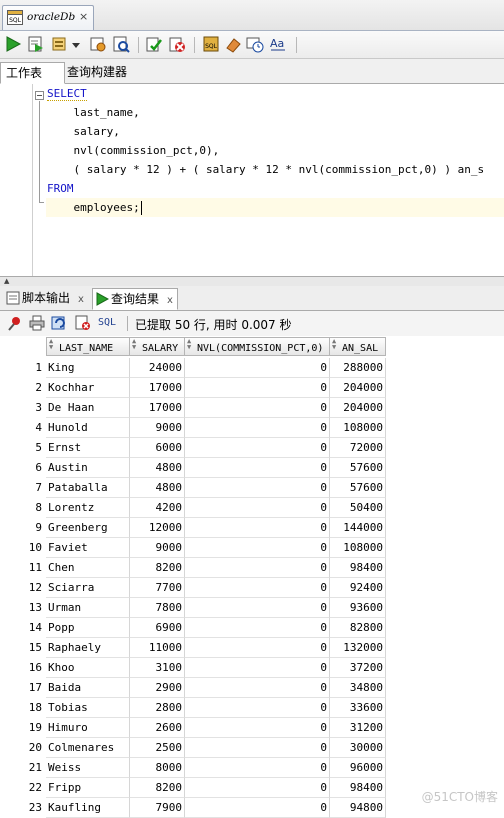 Image resolution: width=504 pixels, height=818 pixels. Describe the element at coordinates (193, 528) in the screenshot. I see `table-row: 9 Greenberg 12000 0 144000` at that location.